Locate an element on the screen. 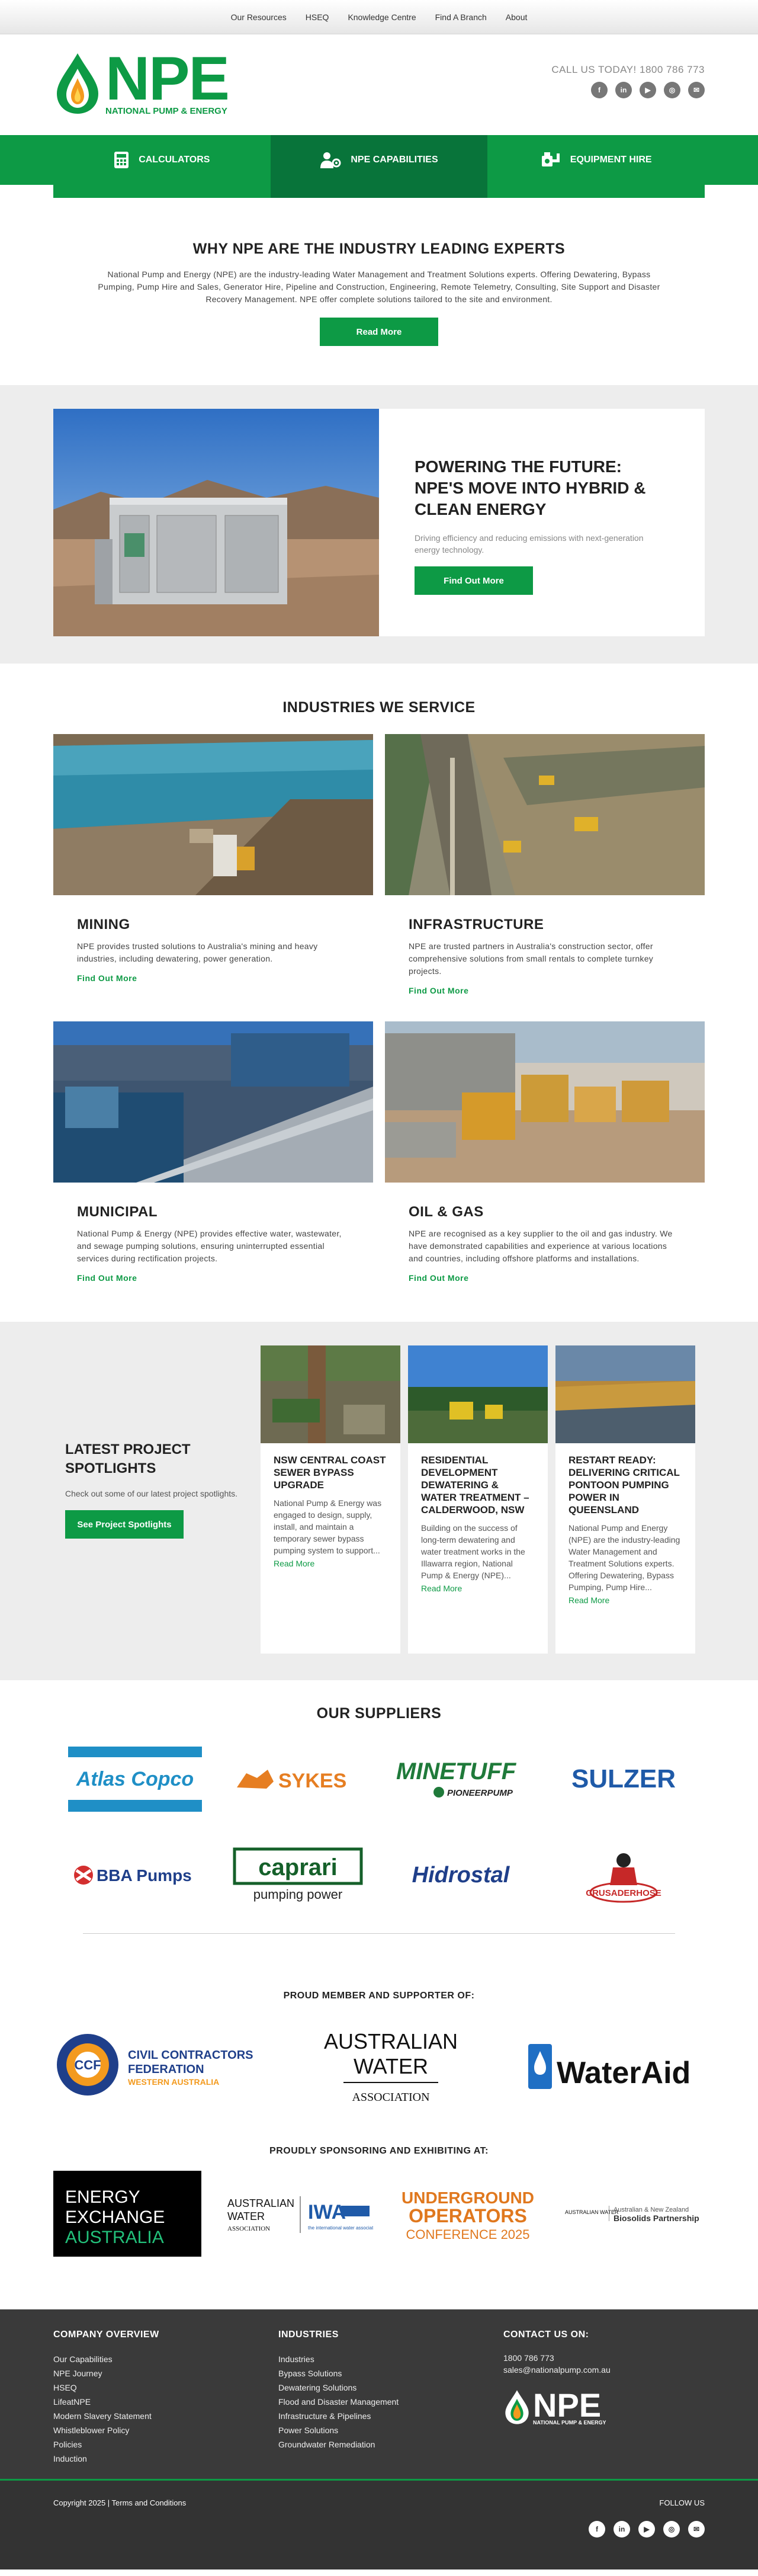 This screenshot has width=758, height=2576. svg-text: CONFERENCE 2025 is located at coordinates (467, 2234).